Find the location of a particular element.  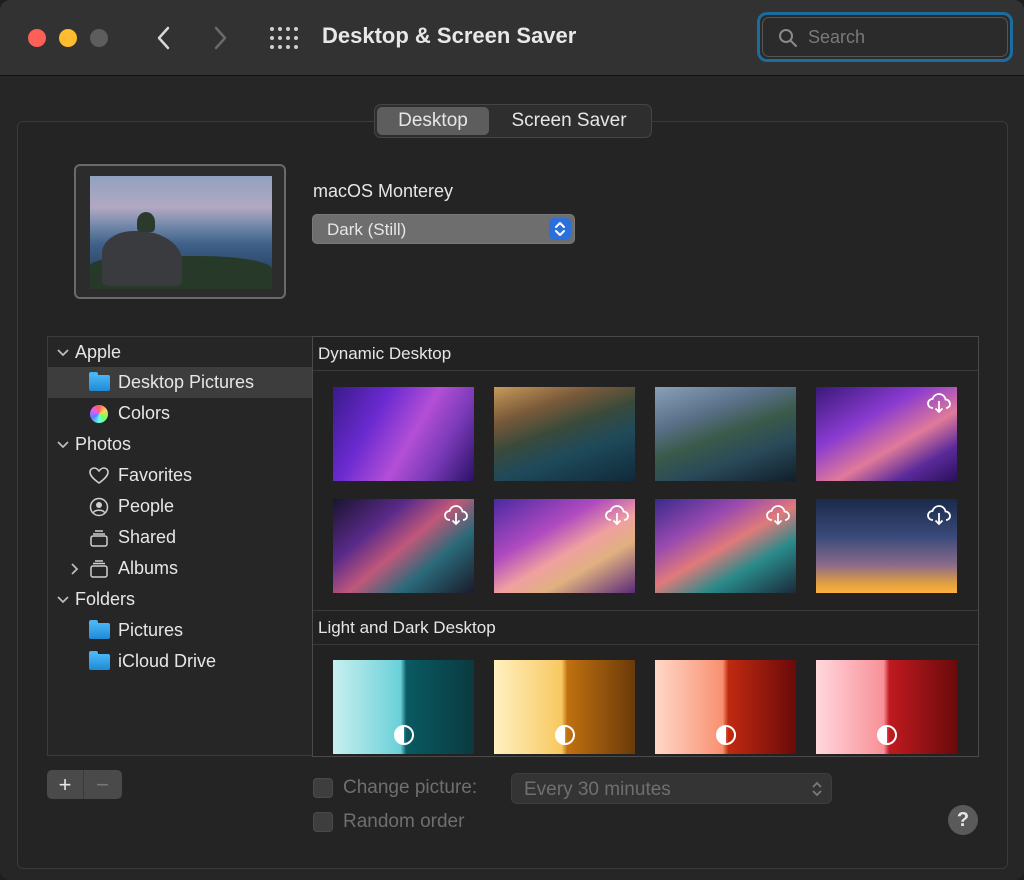

shared-album-icon is located at coordinates (99, 538).